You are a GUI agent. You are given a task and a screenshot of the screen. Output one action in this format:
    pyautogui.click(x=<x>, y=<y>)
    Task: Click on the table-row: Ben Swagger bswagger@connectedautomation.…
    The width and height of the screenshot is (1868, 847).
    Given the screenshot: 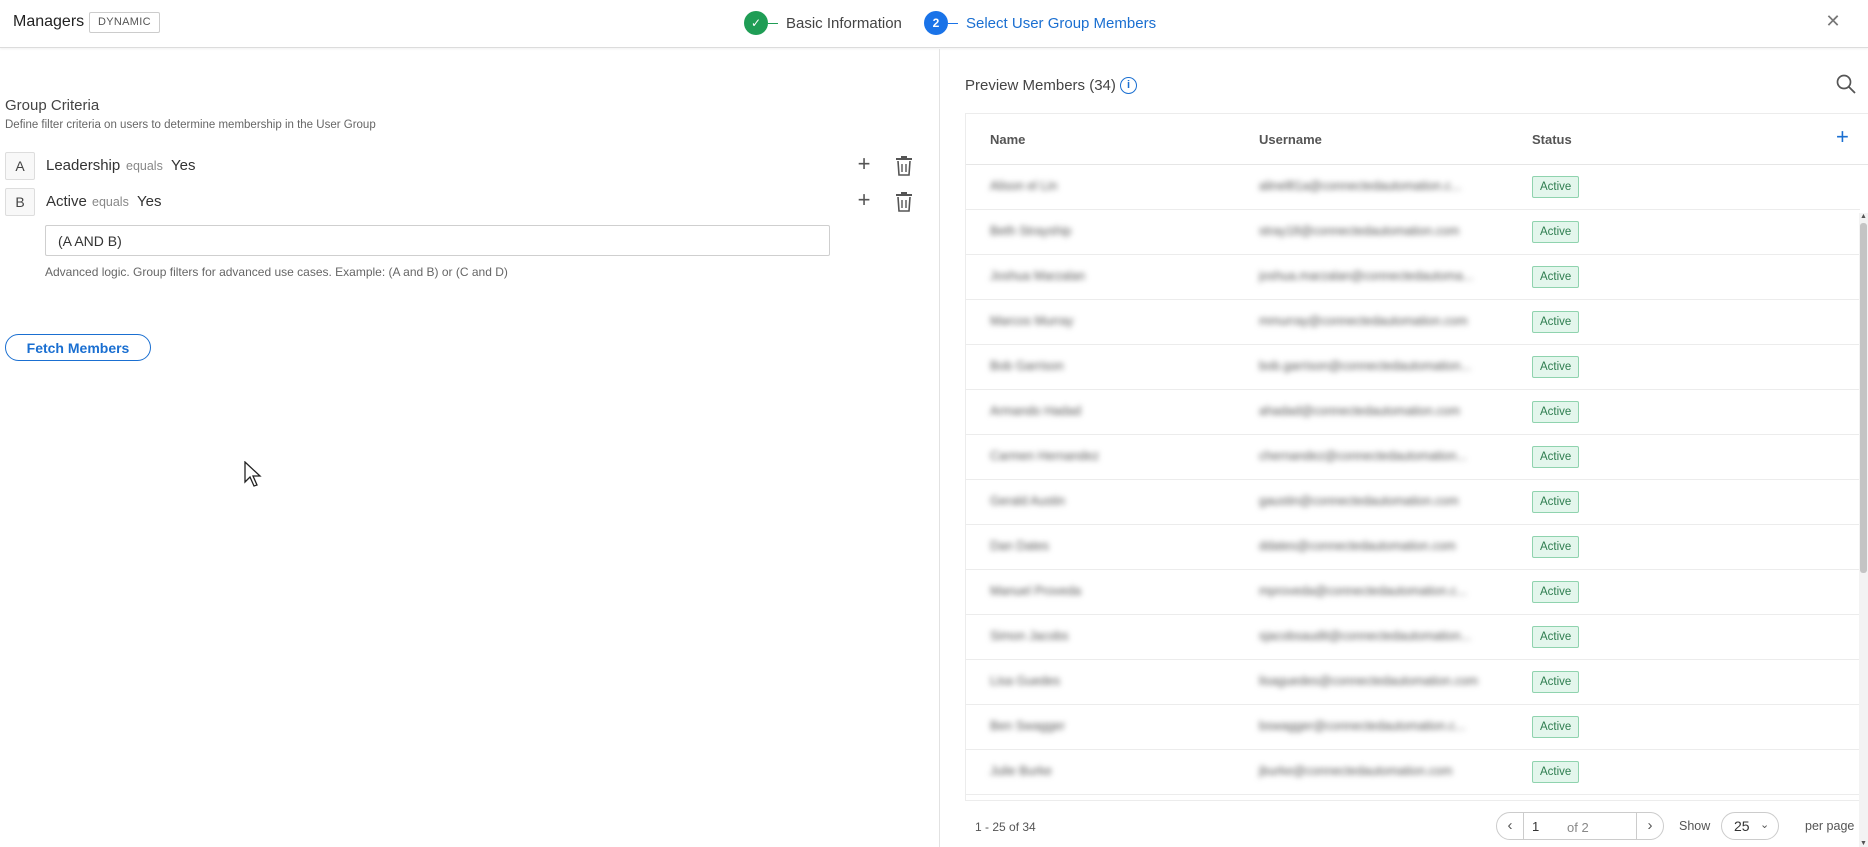 What is the action you would take?
    pyautogui.click(x=1413, y=727)
    